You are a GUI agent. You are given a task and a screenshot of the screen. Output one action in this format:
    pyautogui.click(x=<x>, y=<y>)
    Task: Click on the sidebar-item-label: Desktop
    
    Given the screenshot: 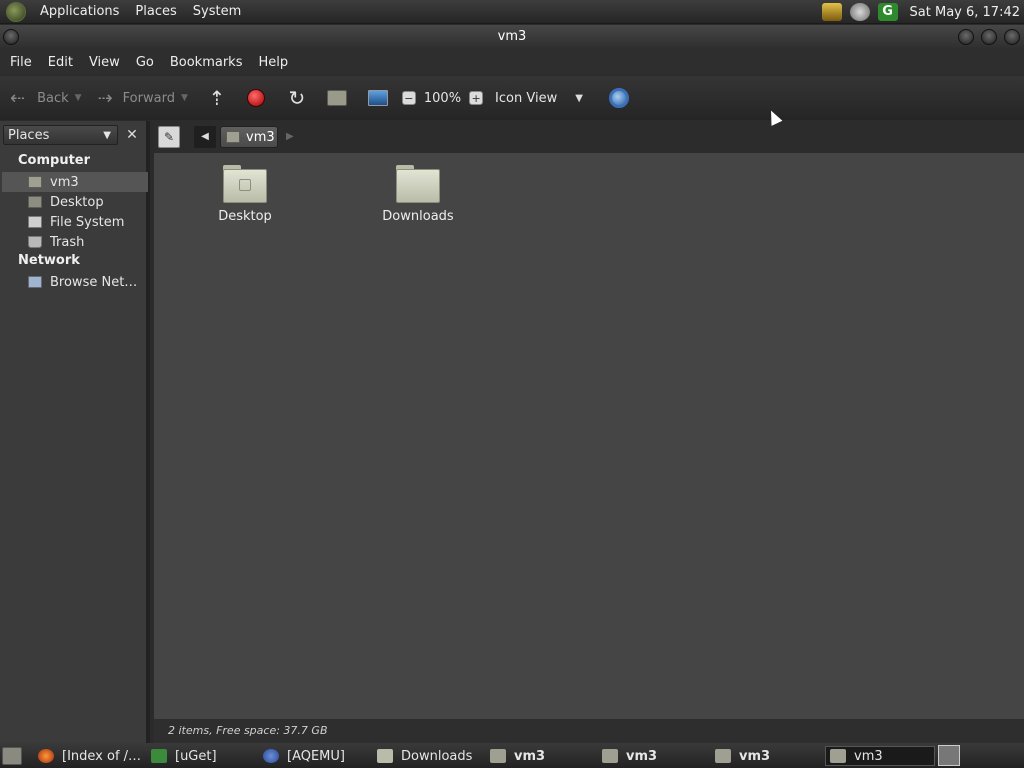 What is the action you would take?
    pyautogui.click(x=77, y=202)
    